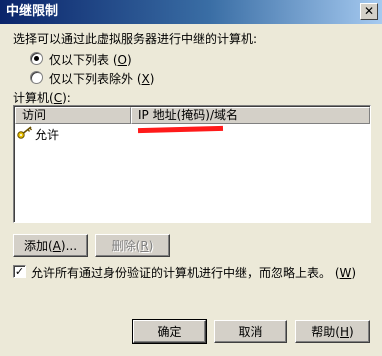 The height and width of the screenshot is (356, 382). What do you see at coordinates (169, 331) in the screenshot?
I see `ok-button: 确定` at bounding box center [169, 331].